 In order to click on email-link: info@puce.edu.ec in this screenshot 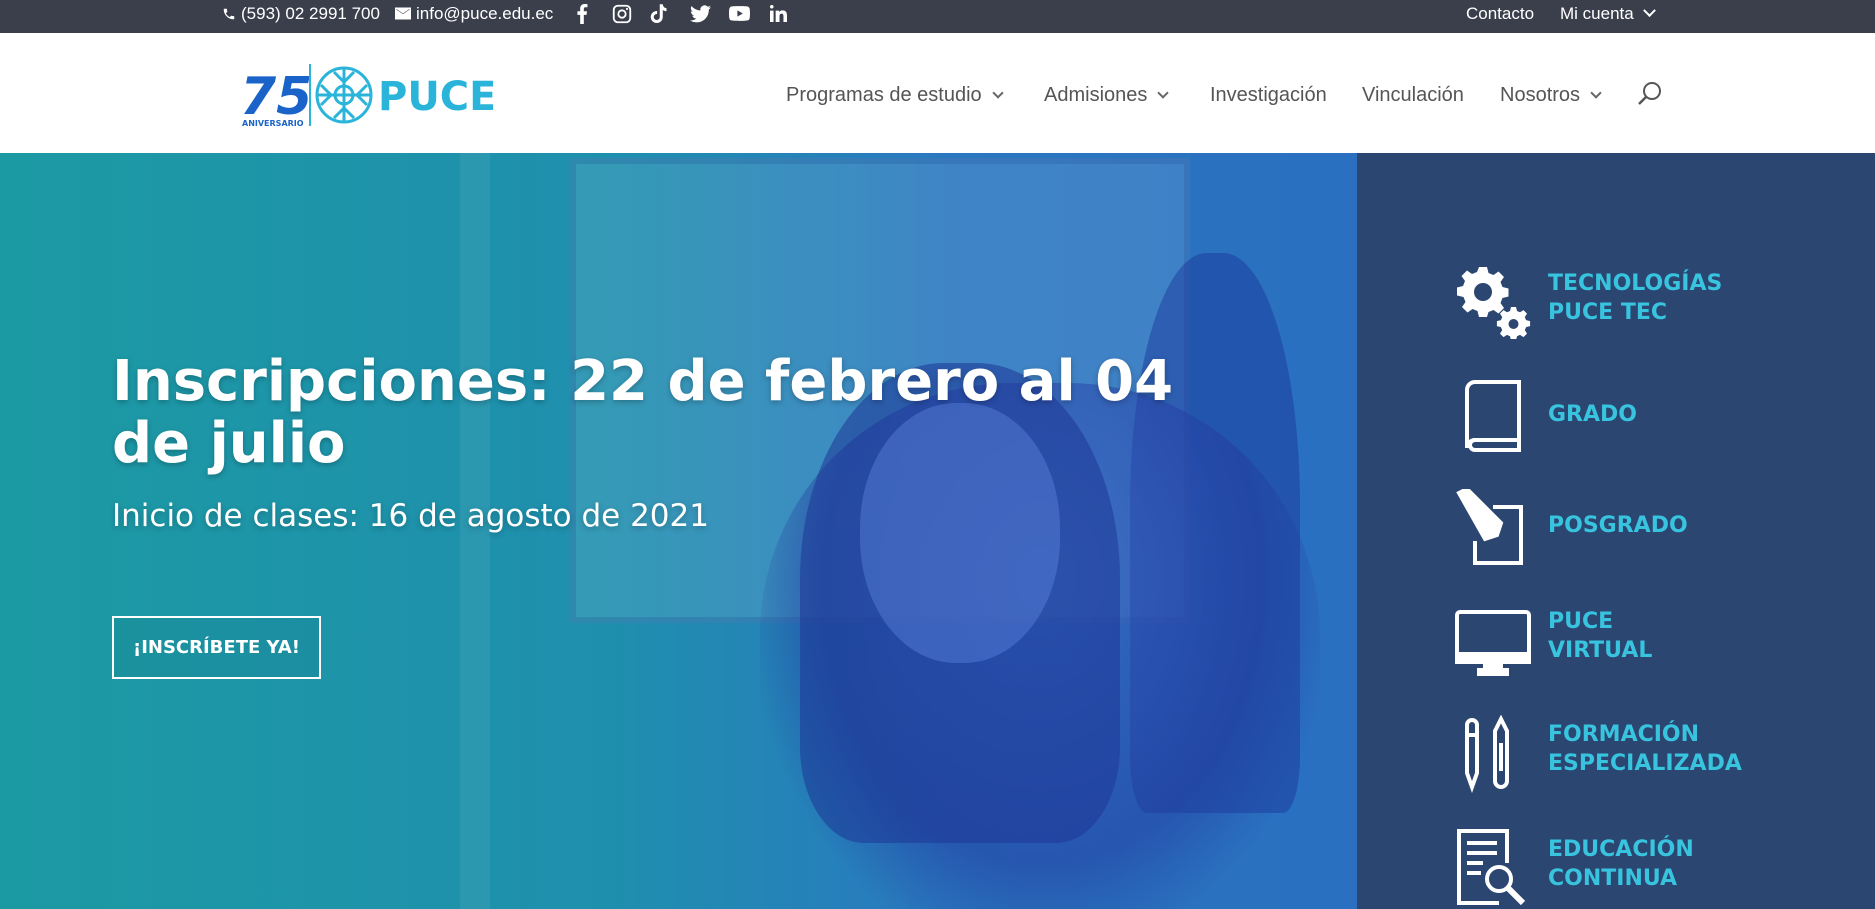, I will do `click(474, 13)`.